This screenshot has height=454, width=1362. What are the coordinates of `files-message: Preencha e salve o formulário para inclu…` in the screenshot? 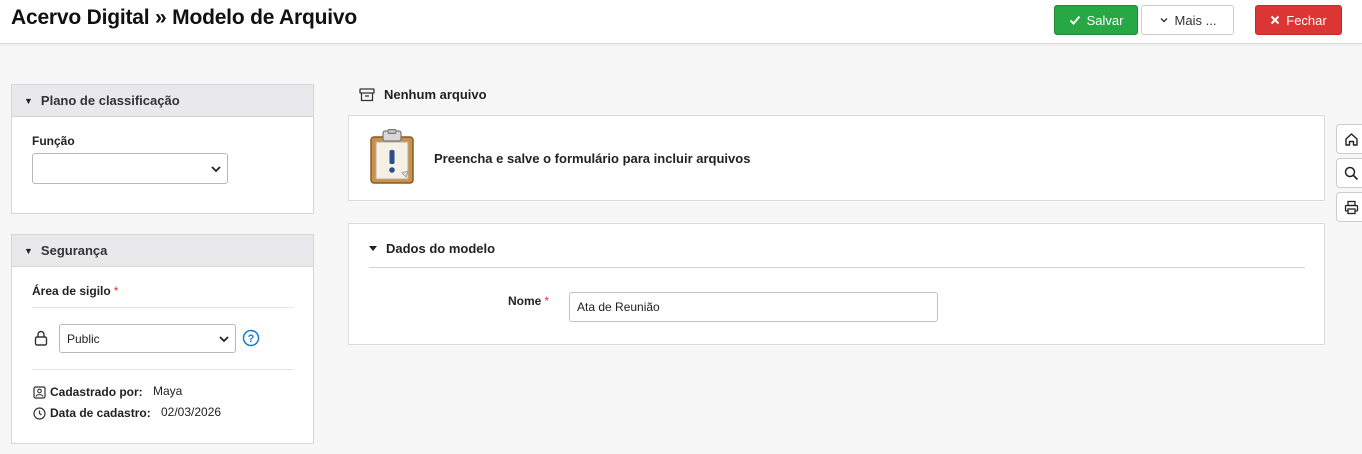 It's located at (592, 158).